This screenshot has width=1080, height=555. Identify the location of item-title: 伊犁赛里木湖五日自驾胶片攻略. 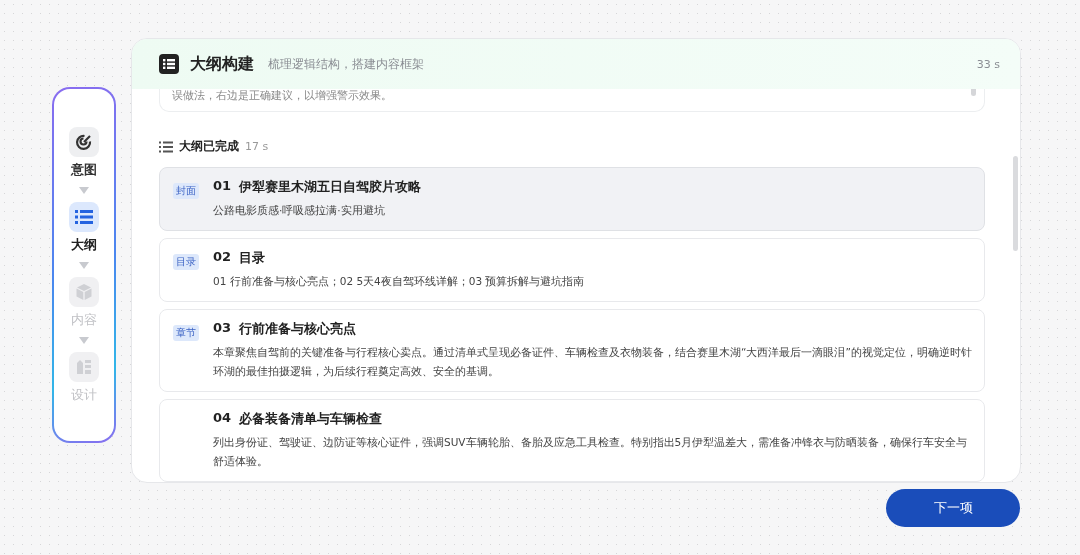
(330, 187).